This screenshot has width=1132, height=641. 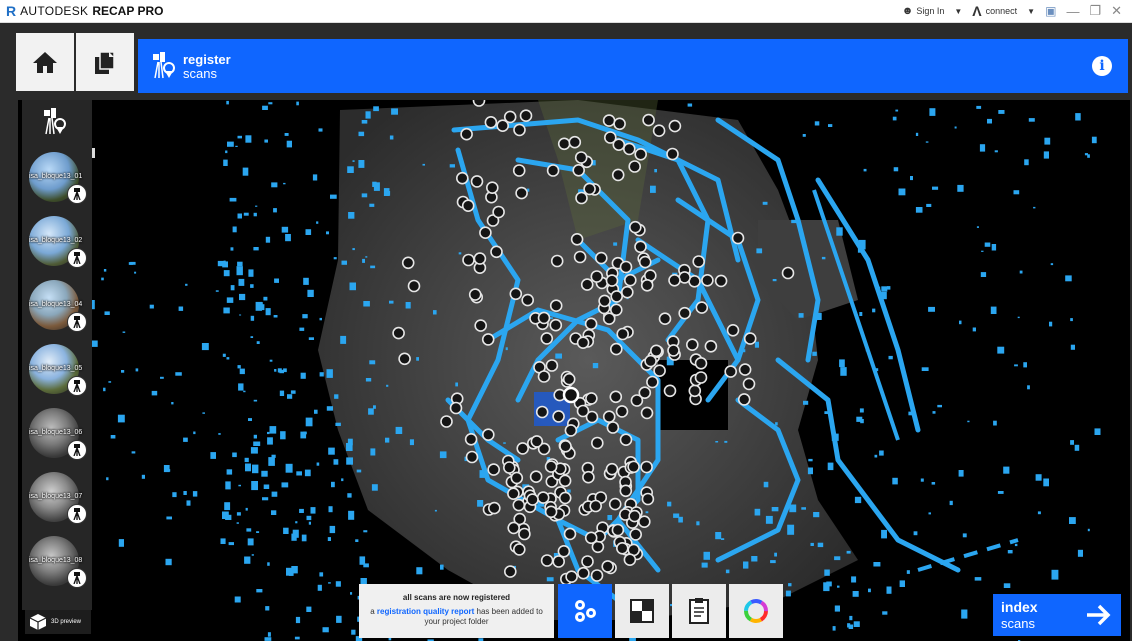 I want to click on index-scans-button: index scans, so click(x=1057, y=615).